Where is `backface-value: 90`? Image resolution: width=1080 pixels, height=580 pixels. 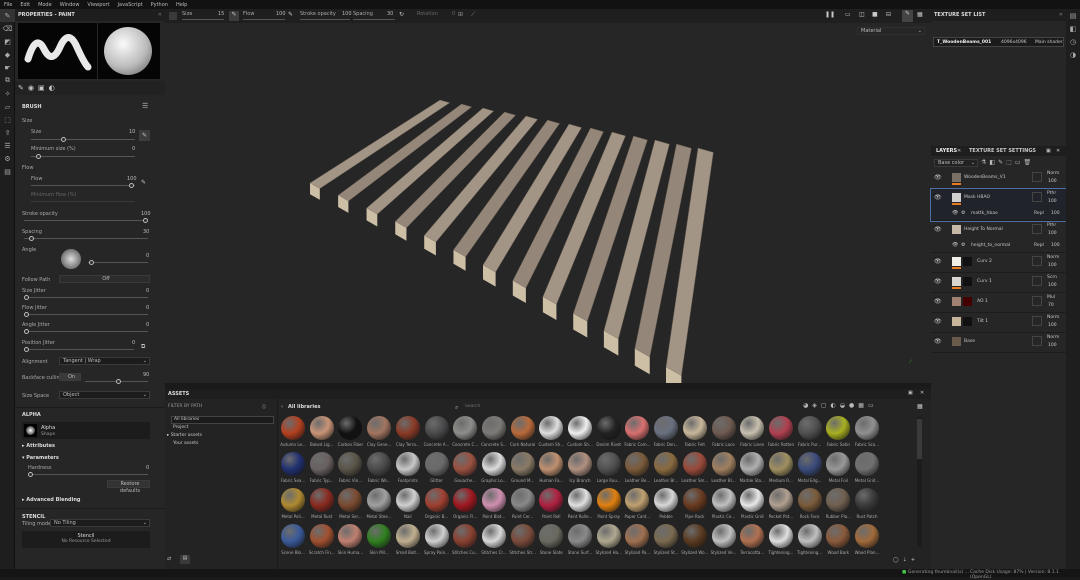 backface-value: 90 is located at coordinates (146, 375).